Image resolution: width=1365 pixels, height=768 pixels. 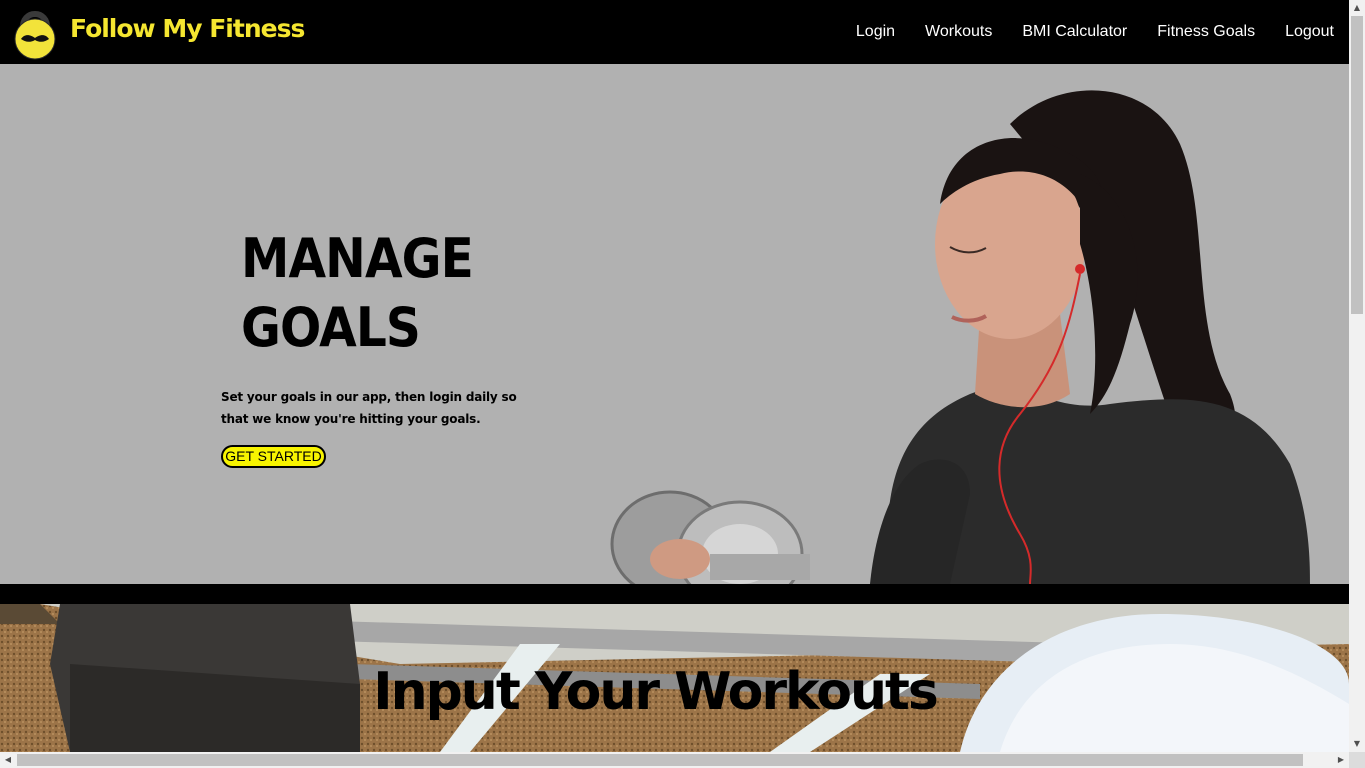 What do you see at coordinates (1357, 376) in the screenshot?
I see `vertical-scrollbar: ▲ ▼` at bounding box center [1357, 376].